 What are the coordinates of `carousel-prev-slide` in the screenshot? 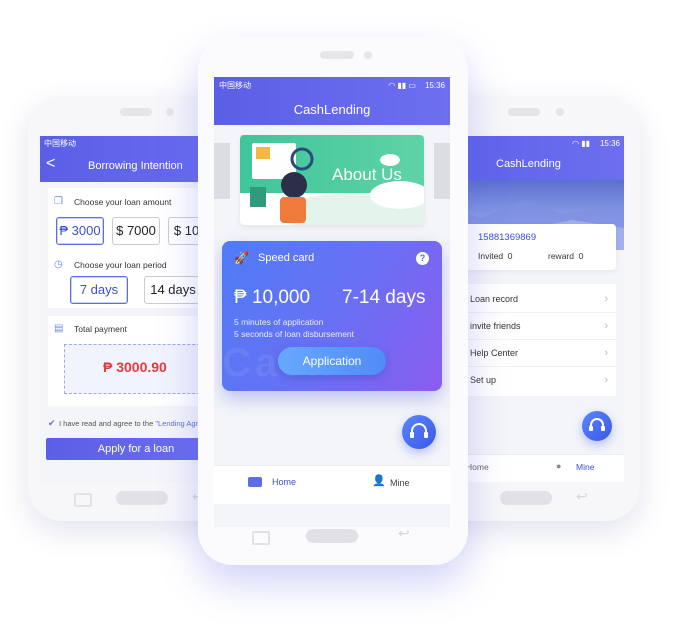 It's located at (222, 171).